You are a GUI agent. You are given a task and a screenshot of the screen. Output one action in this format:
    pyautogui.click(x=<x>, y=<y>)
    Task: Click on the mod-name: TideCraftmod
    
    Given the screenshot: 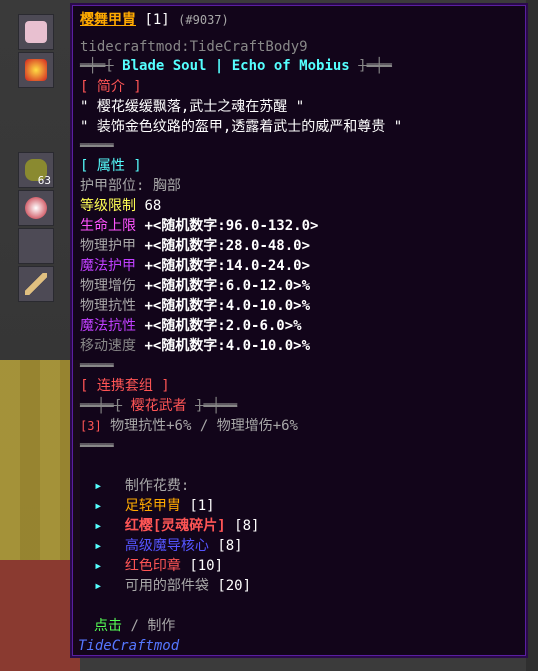 What is the action you would take?
    pyautogui.click(x=129, y=646)
    